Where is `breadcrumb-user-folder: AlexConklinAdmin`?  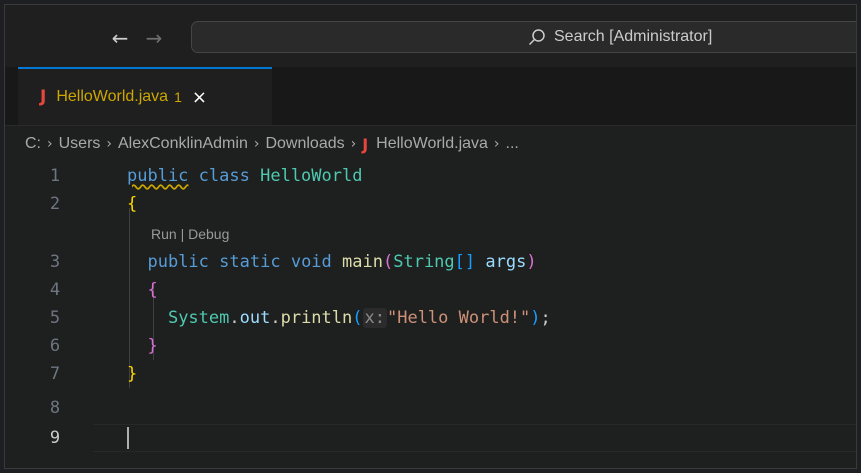 breadcrumb-user-folder: AlexConklinAdmin is located at coordinates (183, 144).